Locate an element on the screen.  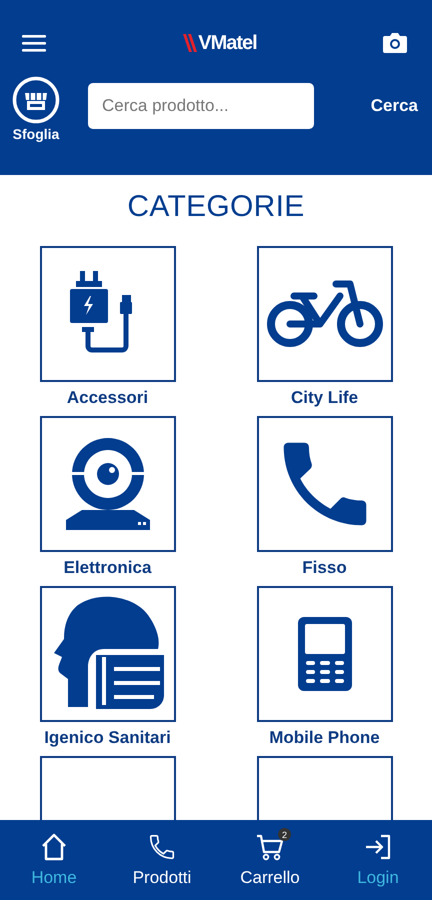
login-icon is located at coordinates (378, 847).